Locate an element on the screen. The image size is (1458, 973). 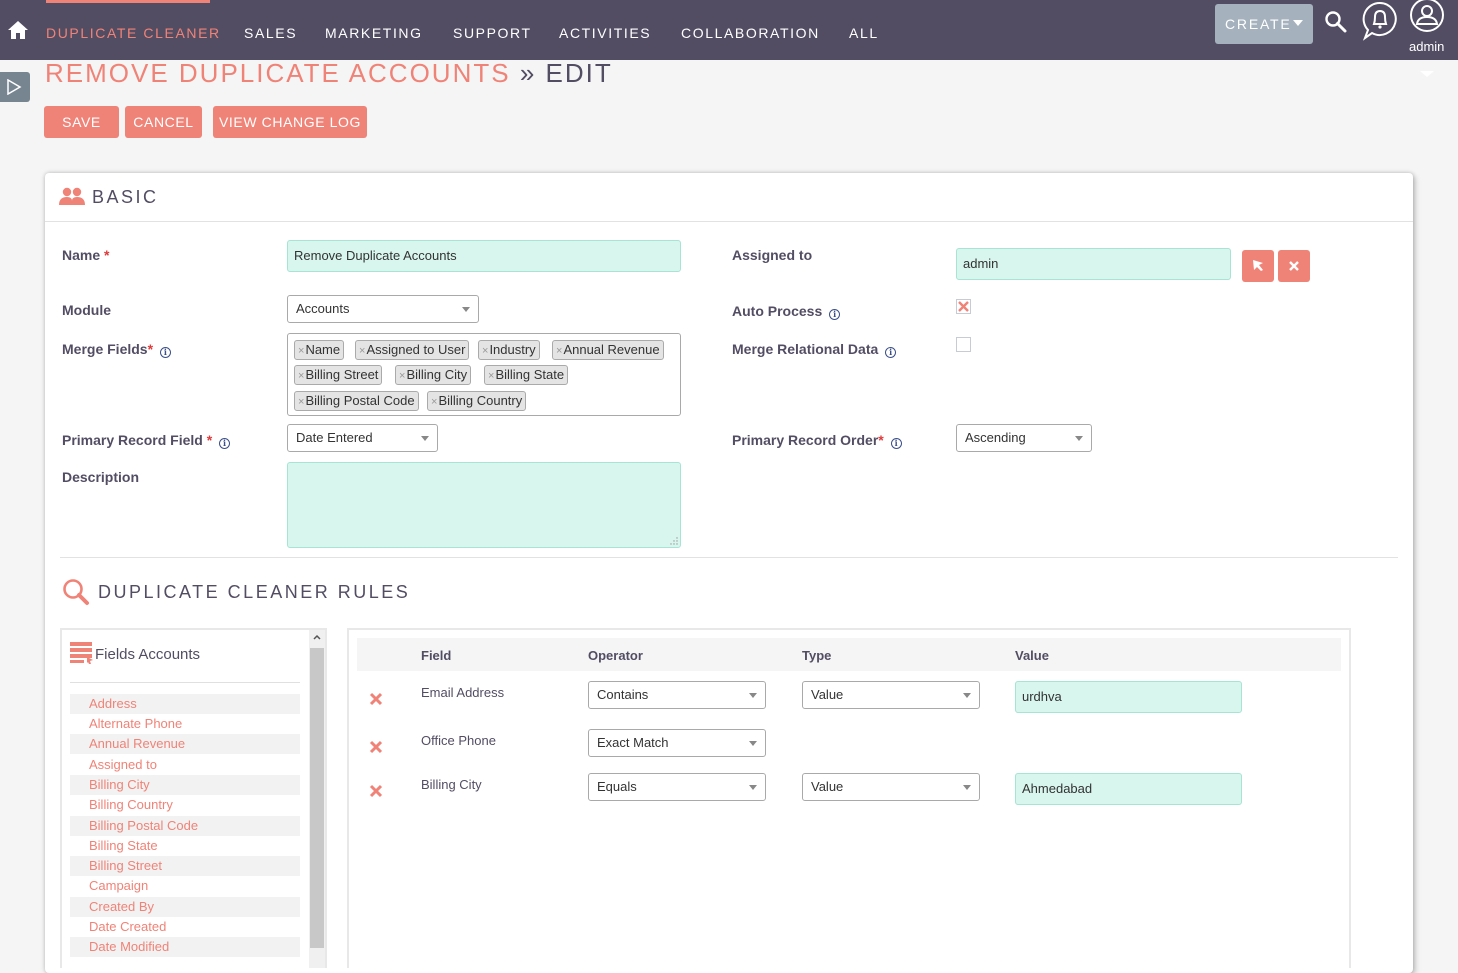
merge-field-tag: ×Billing City is located at coordinates (433, 375).